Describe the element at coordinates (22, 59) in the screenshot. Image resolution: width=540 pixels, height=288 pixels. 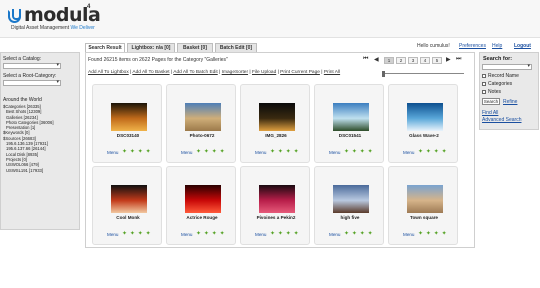
I see `catalog-label: Select a Catalog:` at that location.